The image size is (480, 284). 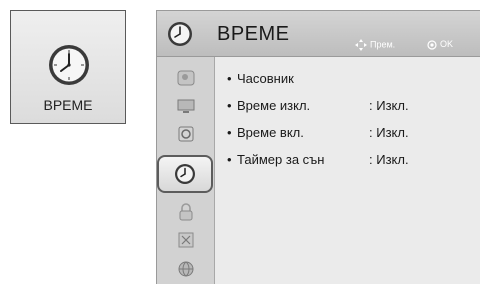 I want to click on move-hint: Прем., so click(x=375, y=45).